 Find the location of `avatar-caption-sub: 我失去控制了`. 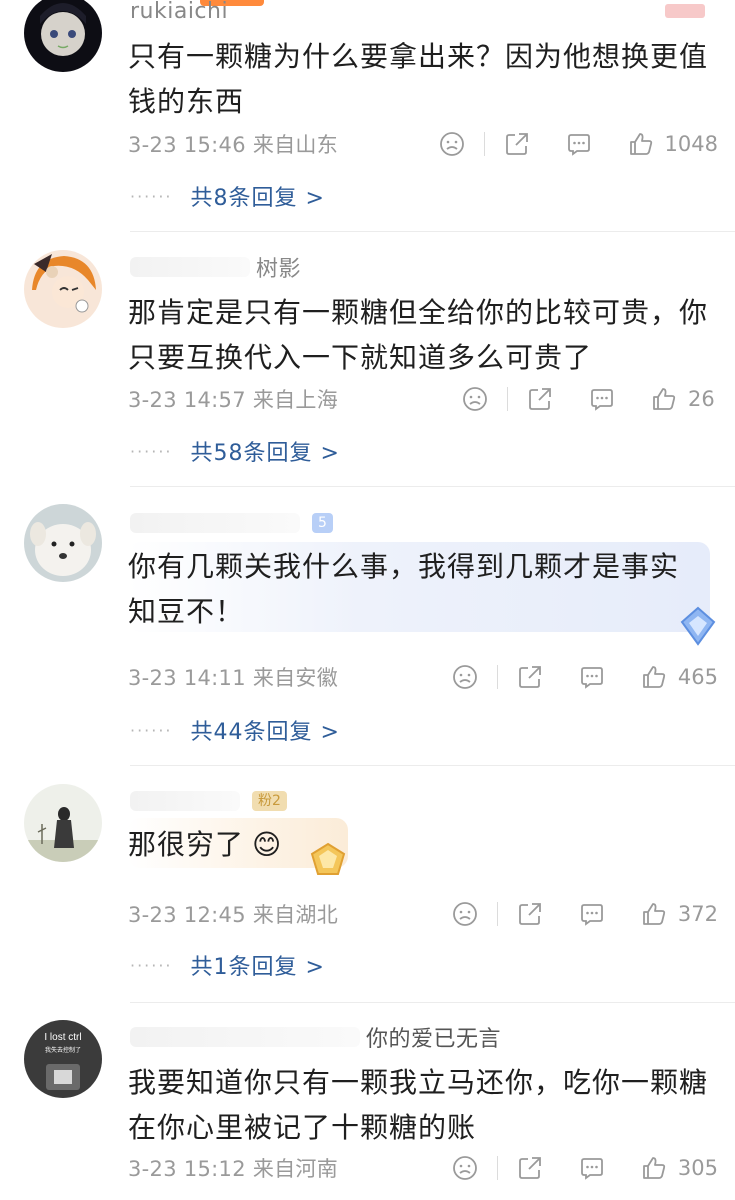

avatar-caption-sub: 我失去控制了 is located at coordinates (63, 1050).